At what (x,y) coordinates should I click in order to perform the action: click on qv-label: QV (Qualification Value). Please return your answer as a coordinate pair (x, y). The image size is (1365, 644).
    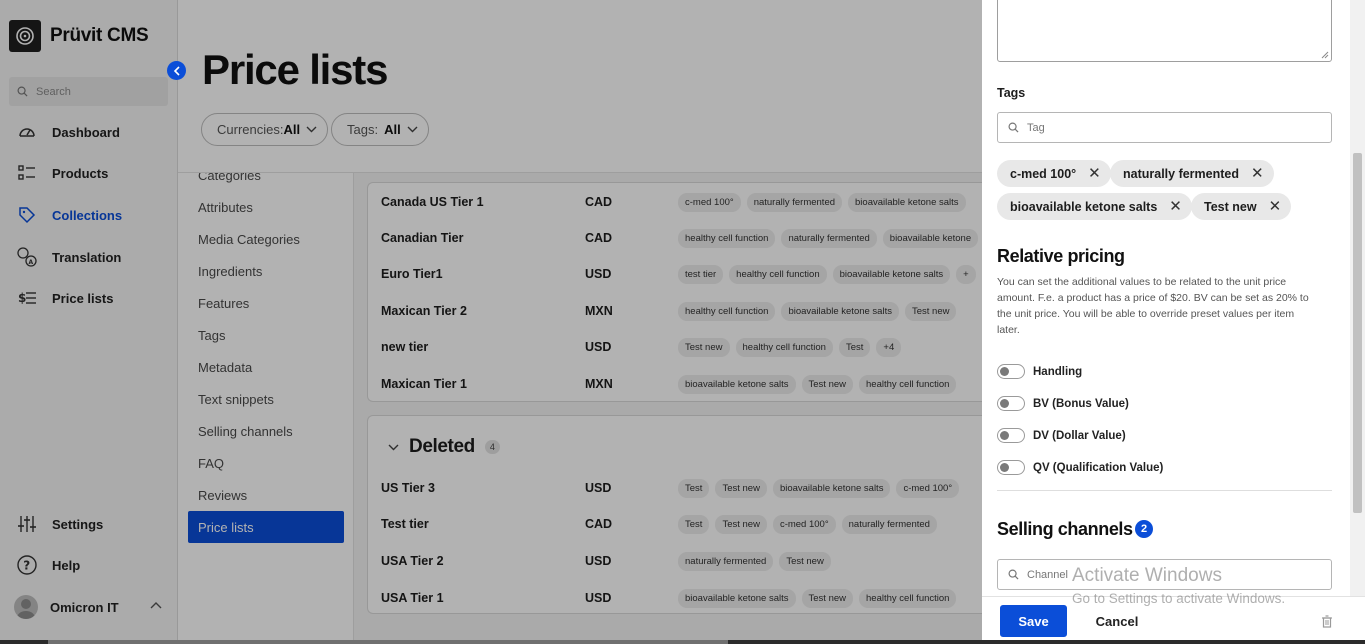
    Looking at the image, I should click on (1098, 467).